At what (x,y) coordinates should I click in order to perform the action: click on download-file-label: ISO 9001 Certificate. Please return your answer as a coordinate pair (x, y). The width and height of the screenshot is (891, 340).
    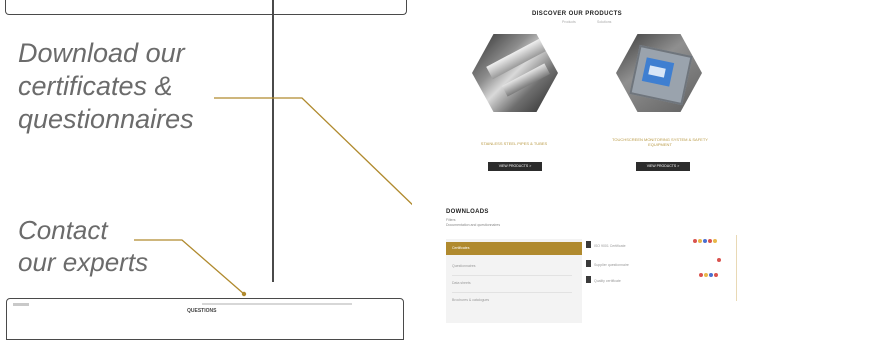
    Looking at the image, I should click on (610, 246).